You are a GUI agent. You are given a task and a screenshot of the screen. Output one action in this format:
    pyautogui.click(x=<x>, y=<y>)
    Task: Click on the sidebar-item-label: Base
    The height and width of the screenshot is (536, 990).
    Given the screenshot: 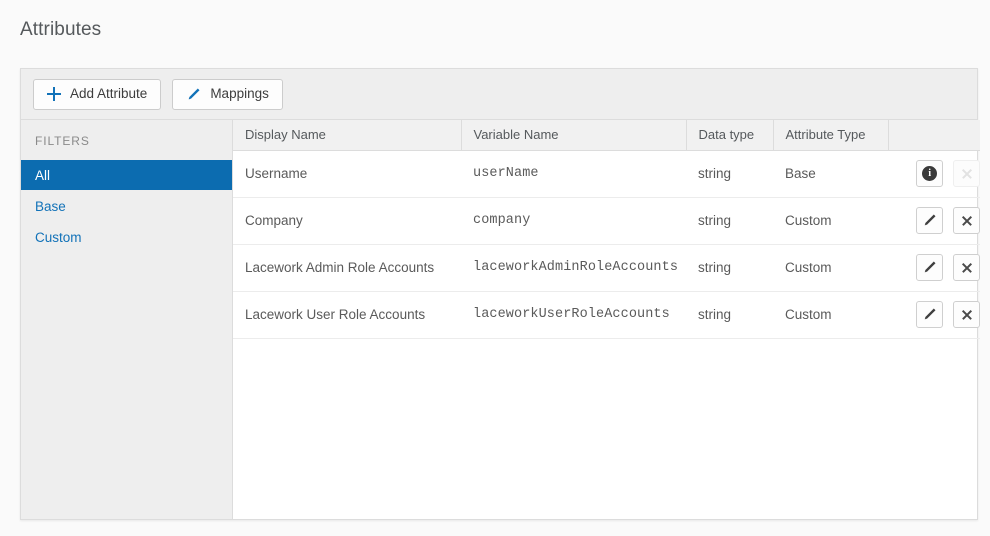 What is the action you would take?
    pyautogui.click(x=50, y=206)
    